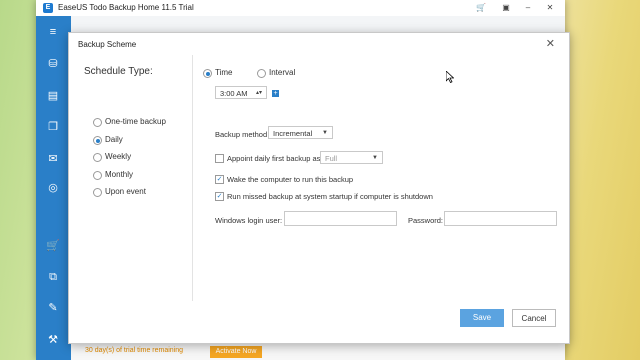 The width and height of the screenshot is (640, 360). What do you see at coordinates (126, 7) in the screenshot?
I see `app-title: EaseUS Todo Backup Home 11.5 Trial` at bounding box center [126, 7].